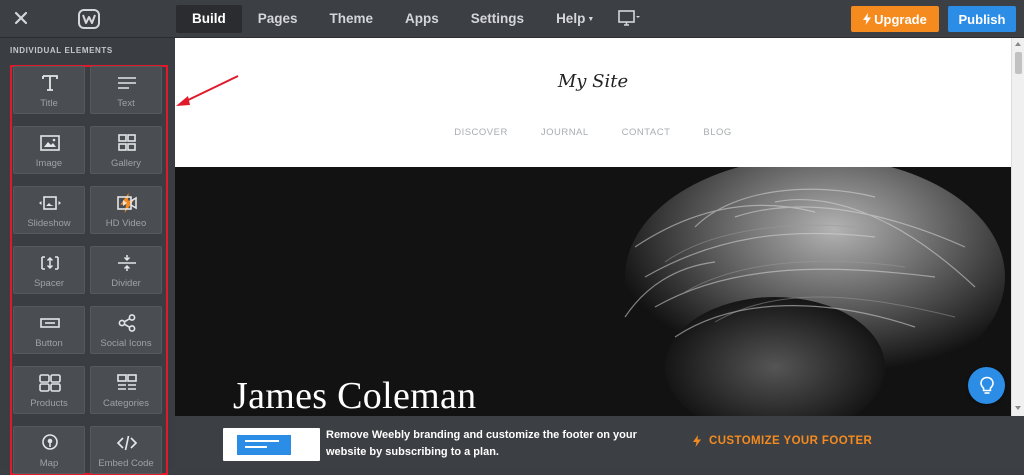 The height and width of the screenshot is (475, 1024). I want to click on element-products: Products, so click(49, 390).